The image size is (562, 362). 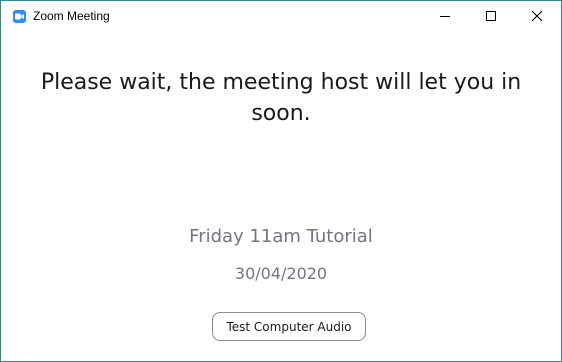 What do you see at coordinates (19, 16) in the screenshot?
I see `zoom-camera-icon` at bounding box center [19, 16].